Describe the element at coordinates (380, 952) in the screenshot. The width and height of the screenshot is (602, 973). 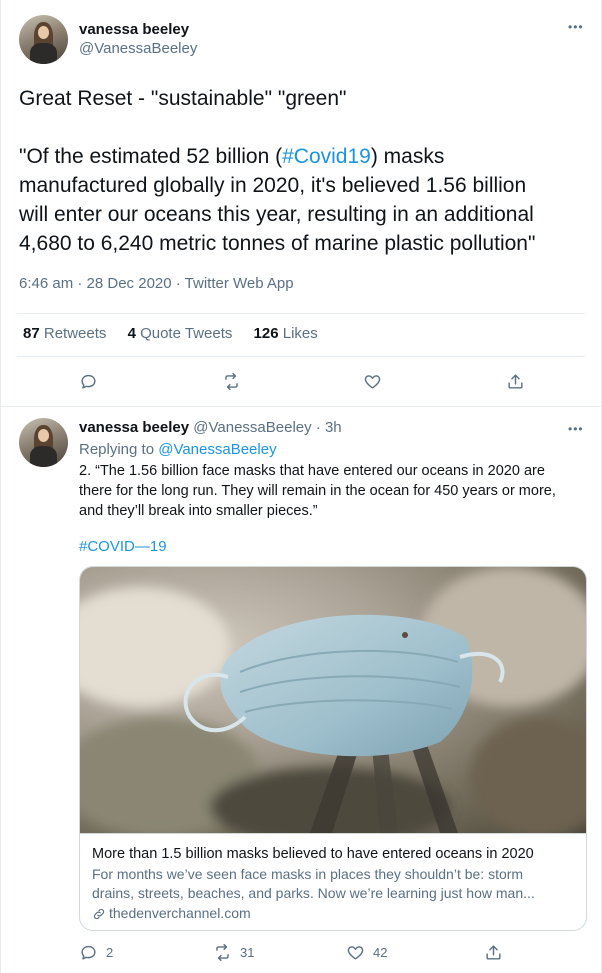
I see `like-count: 42` at that location.